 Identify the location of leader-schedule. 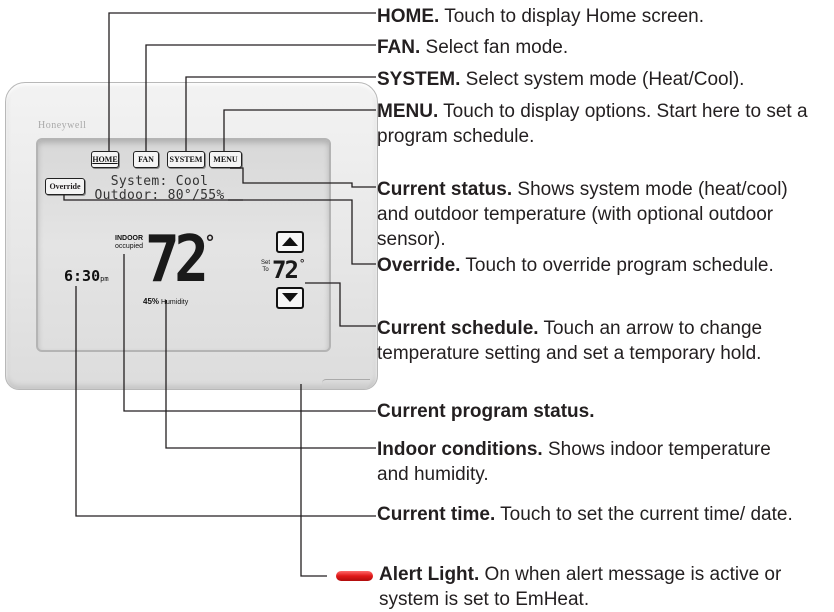
(340, 304).